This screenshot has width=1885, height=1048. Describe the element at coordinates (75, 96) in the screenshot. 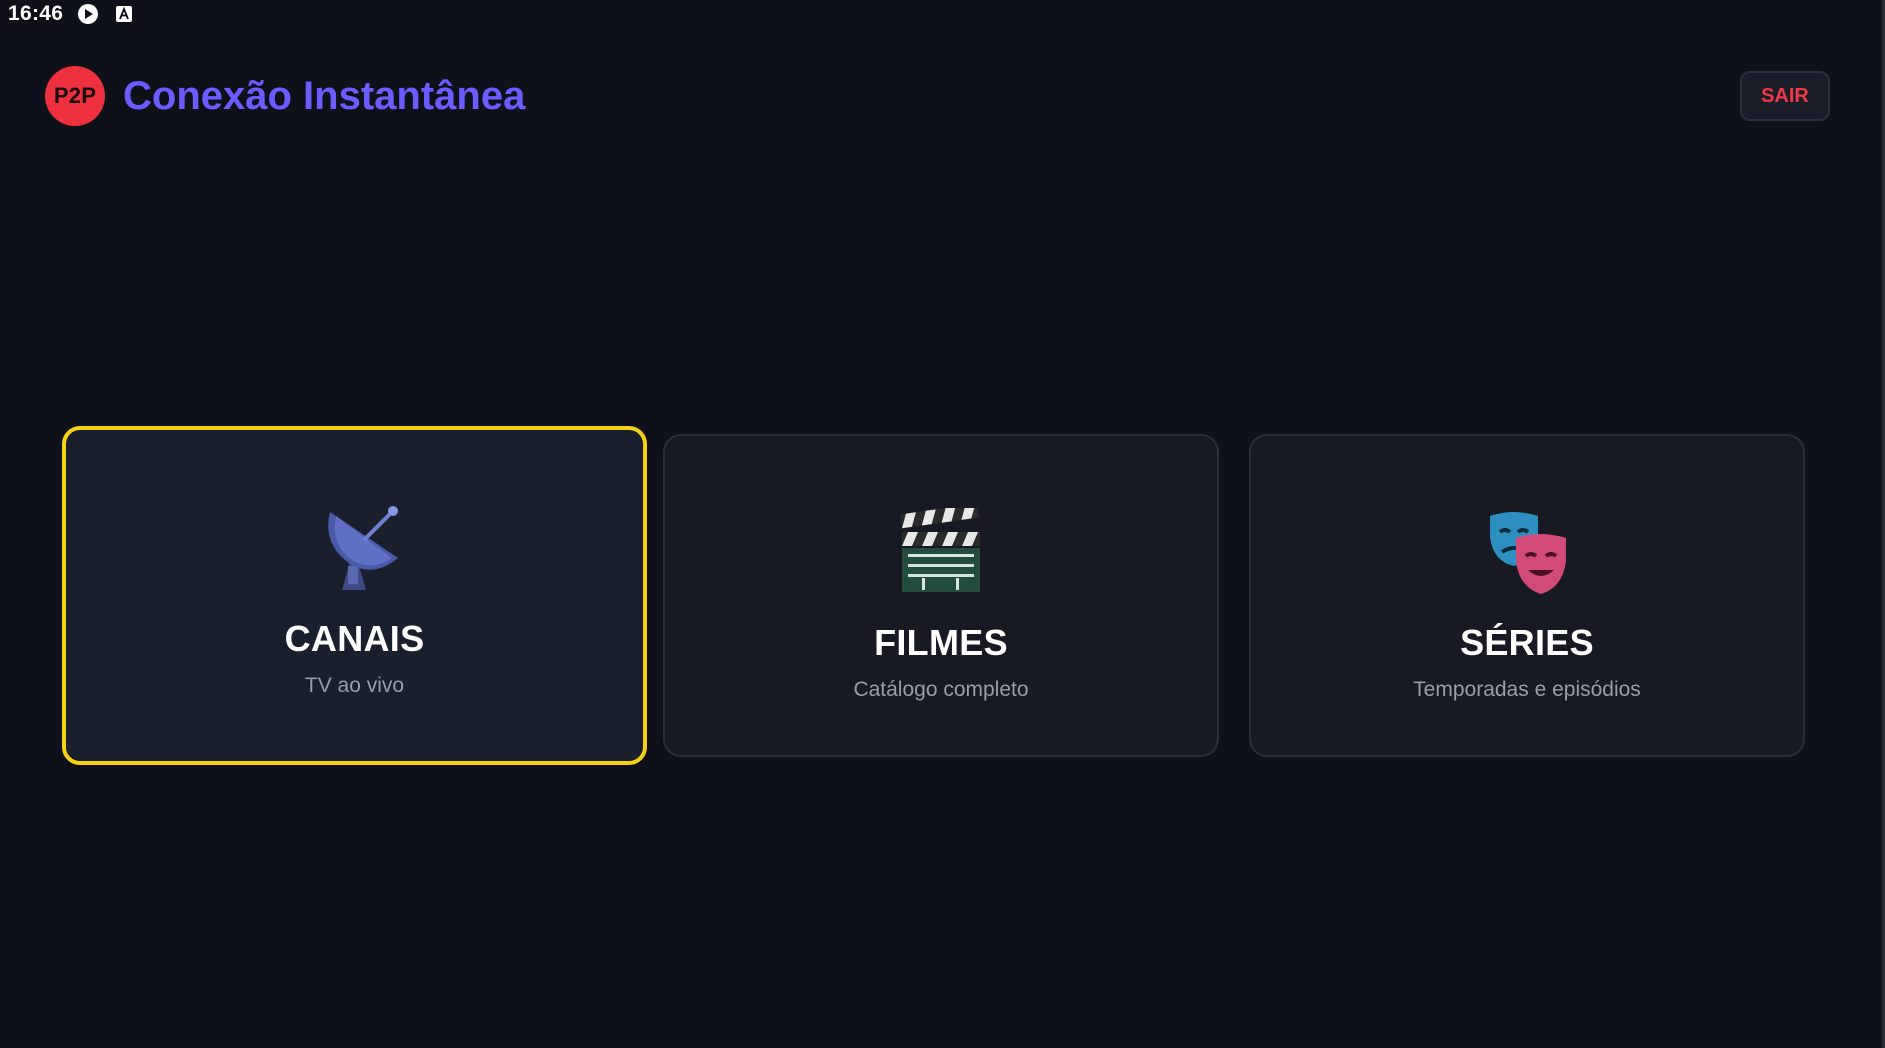

I see `app-logo: P2P` at that location.